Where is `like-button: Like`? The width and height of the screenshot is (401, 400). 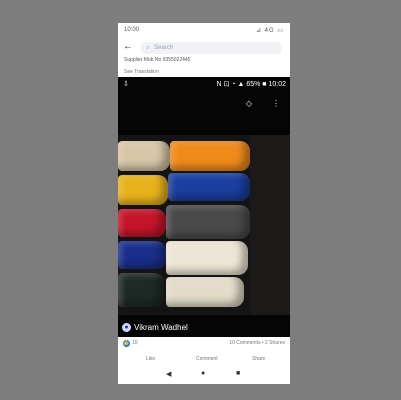 like-button: Like is located at coordinates (150, 359).